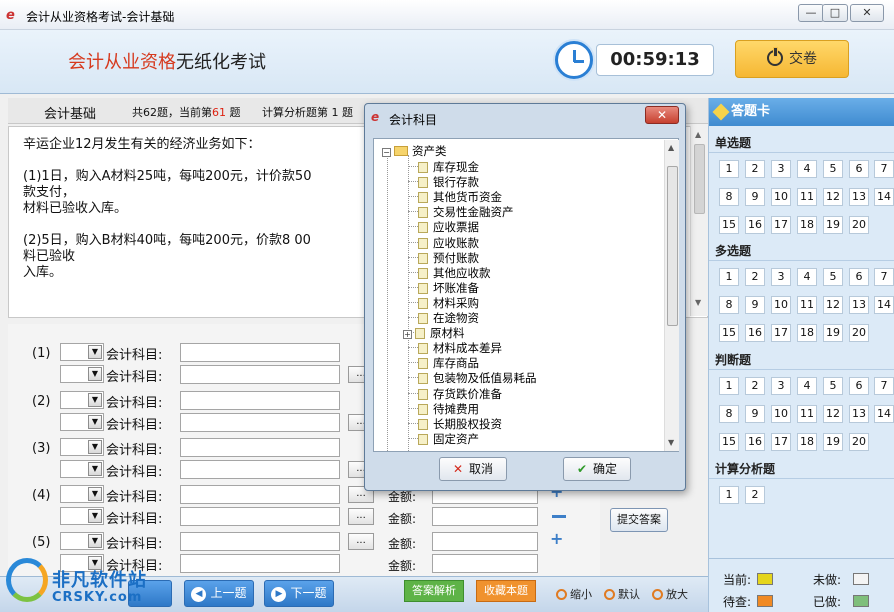  What do you see at coordinates (448, 409) in the screenshot?
I see `tree-item: 待摊费用` at bounding box center [448, 409].